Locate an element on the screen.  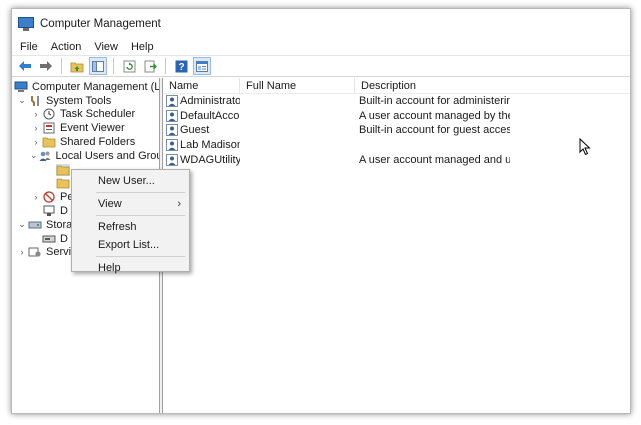
show-hide-tree-icon is located at coordinates (98, 66).